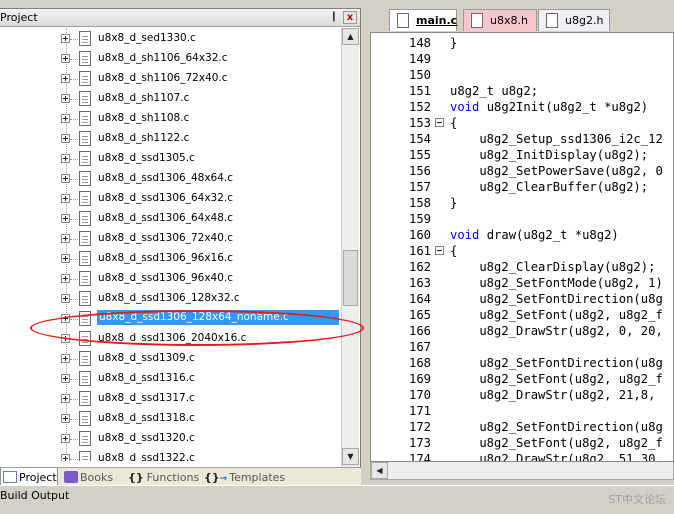  What do you see at coordinates (494, 91) in the screenshot?
I see `code-text: u8g2_t u8g2;` at bounding box center [494, 91].